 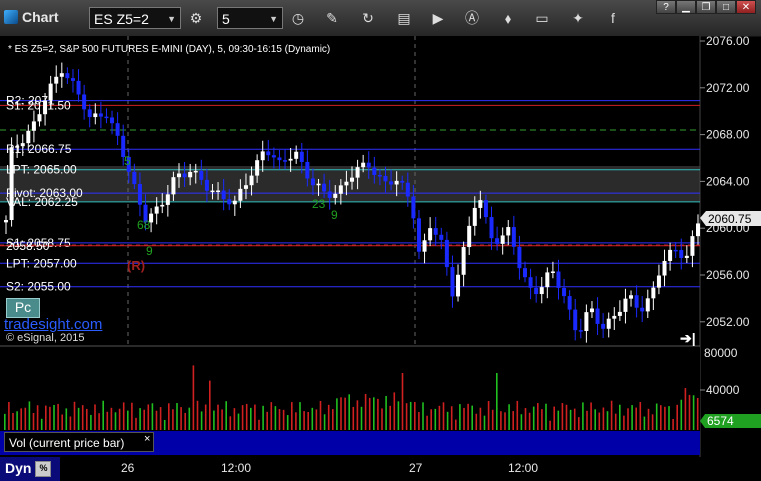 I want to click on dyn-button: Dyn%, so click(x=30, y=469).